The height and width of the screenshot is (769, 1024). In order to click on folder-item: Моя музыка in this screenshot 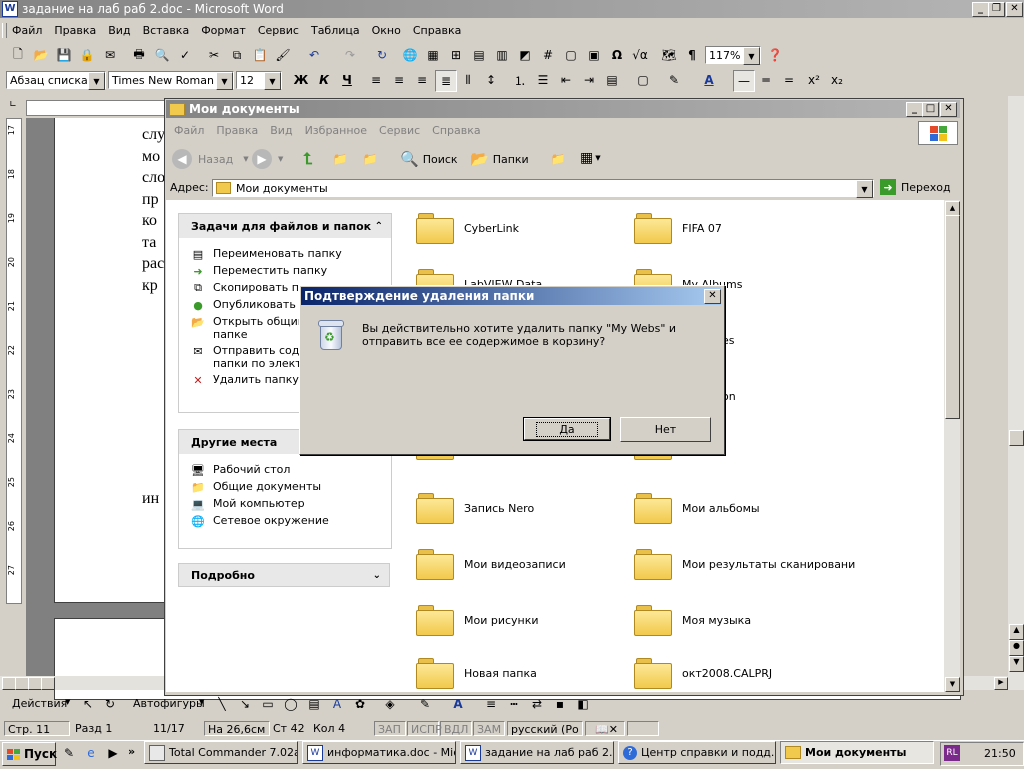, I will do `click(692, 620)`.